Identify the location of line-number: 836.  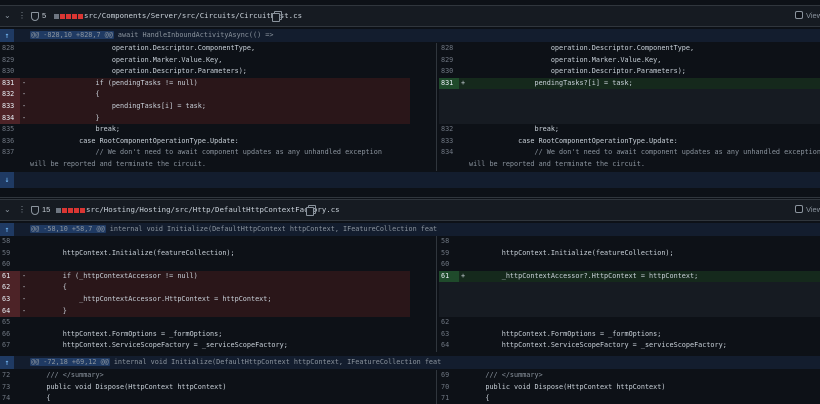
(10, 142).